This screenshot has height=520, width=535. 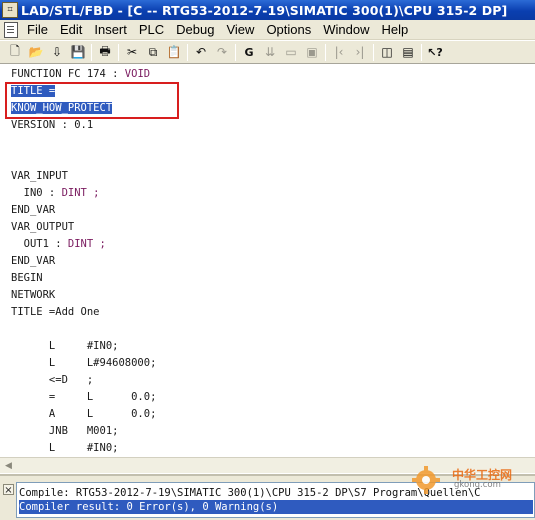 What do you see at coordinates (153, 52) in the screenshot?
I see `copy-icon: ⧉` at bounding box center [153, 52].